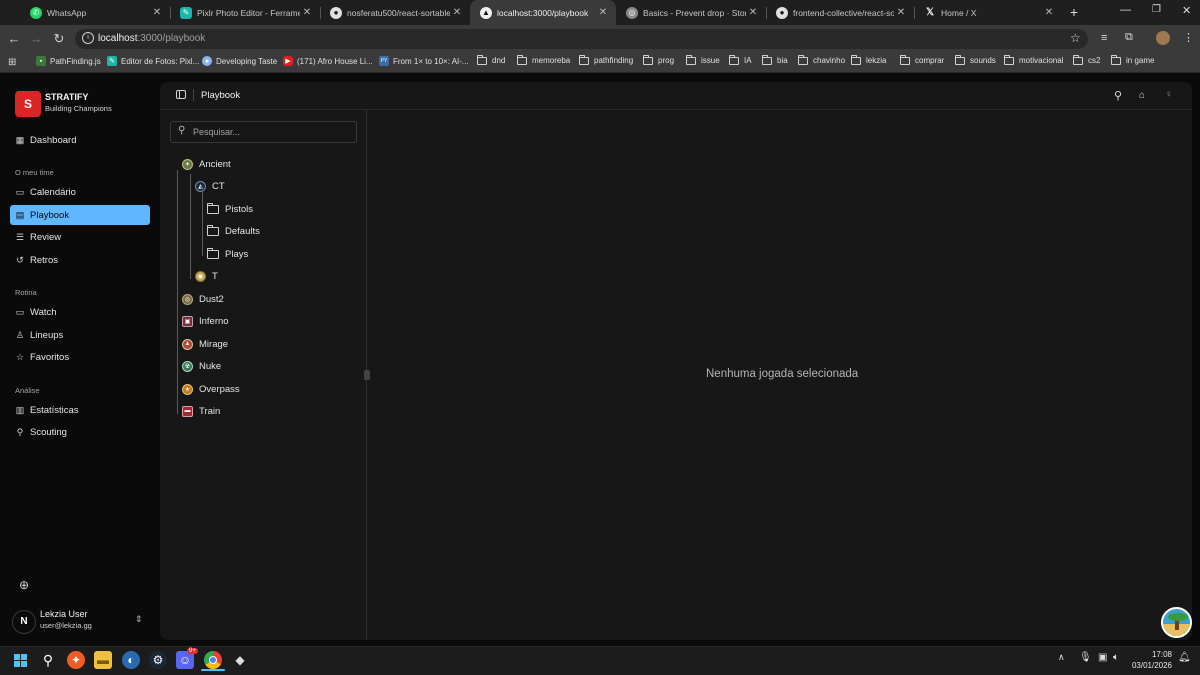 Image resolution: width=1200 pixels, height=675 pixels. What do you see at coordinates (95, 12) in the screenshot?
I see `browser-tab: ✆ WhatsApp ✕` at bounding box center [95, 12].